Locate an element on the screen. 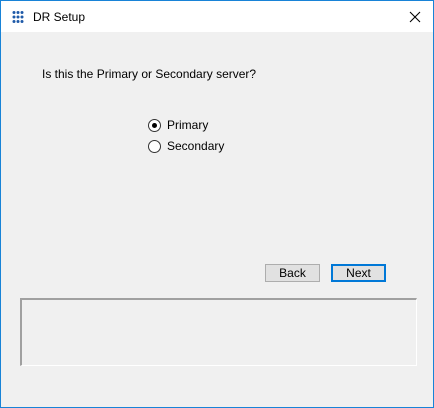 The height and width of the screenshot is (408, 434). radio-button-primary is located at coordinates (154, 125).